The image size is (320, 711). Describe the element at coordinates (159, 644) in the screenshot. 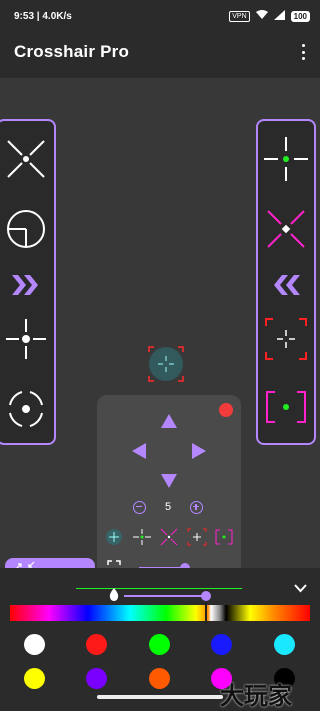

I see `swatch-green` at that location.